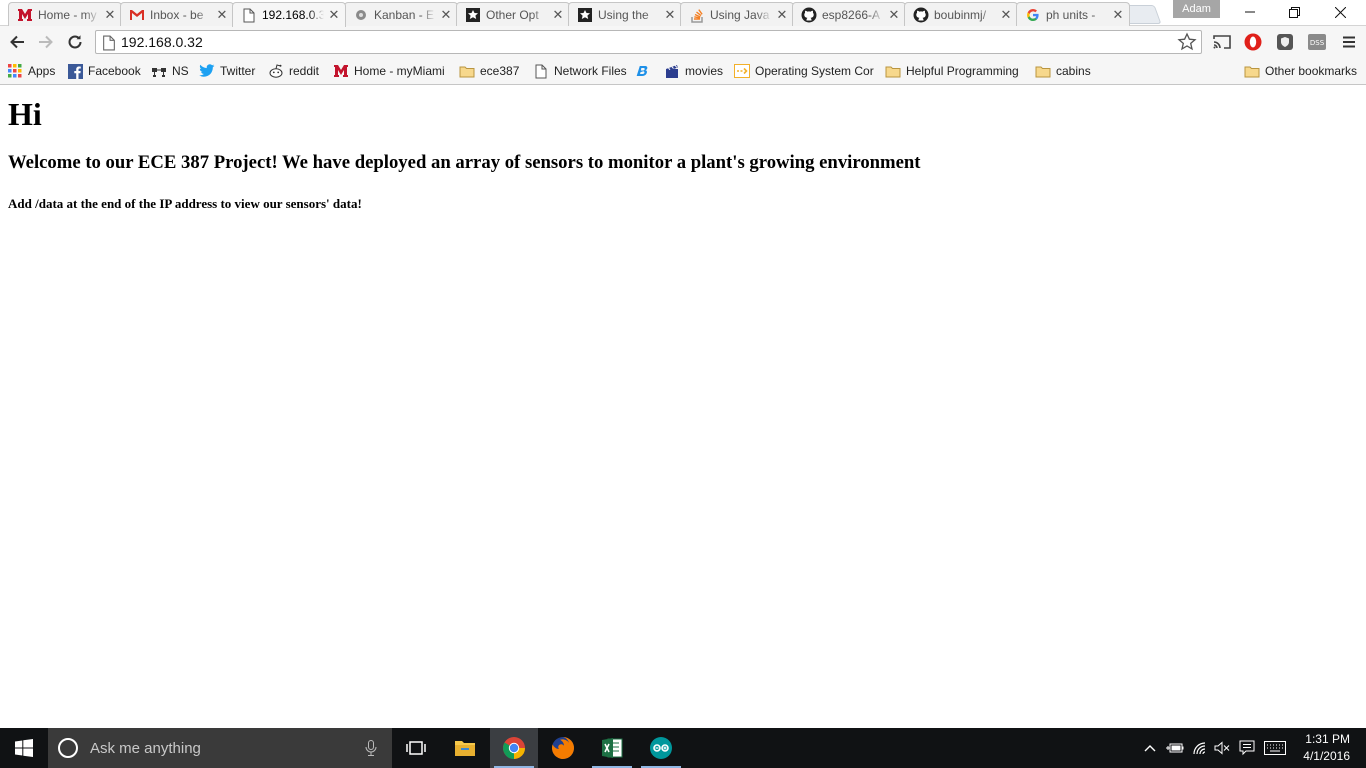 The image size is (1366, 768). Describe the element at coordinates (207, 71) in the screenshot. I see `twitter-icon` at that location.